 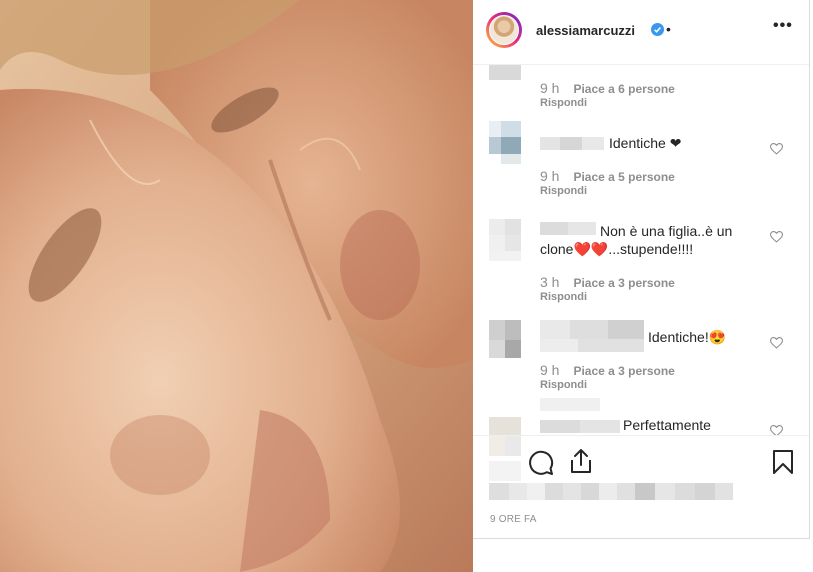 I want to click on comment-meta: 9 h Piace a 6 persone, so click(x=607, y=88).